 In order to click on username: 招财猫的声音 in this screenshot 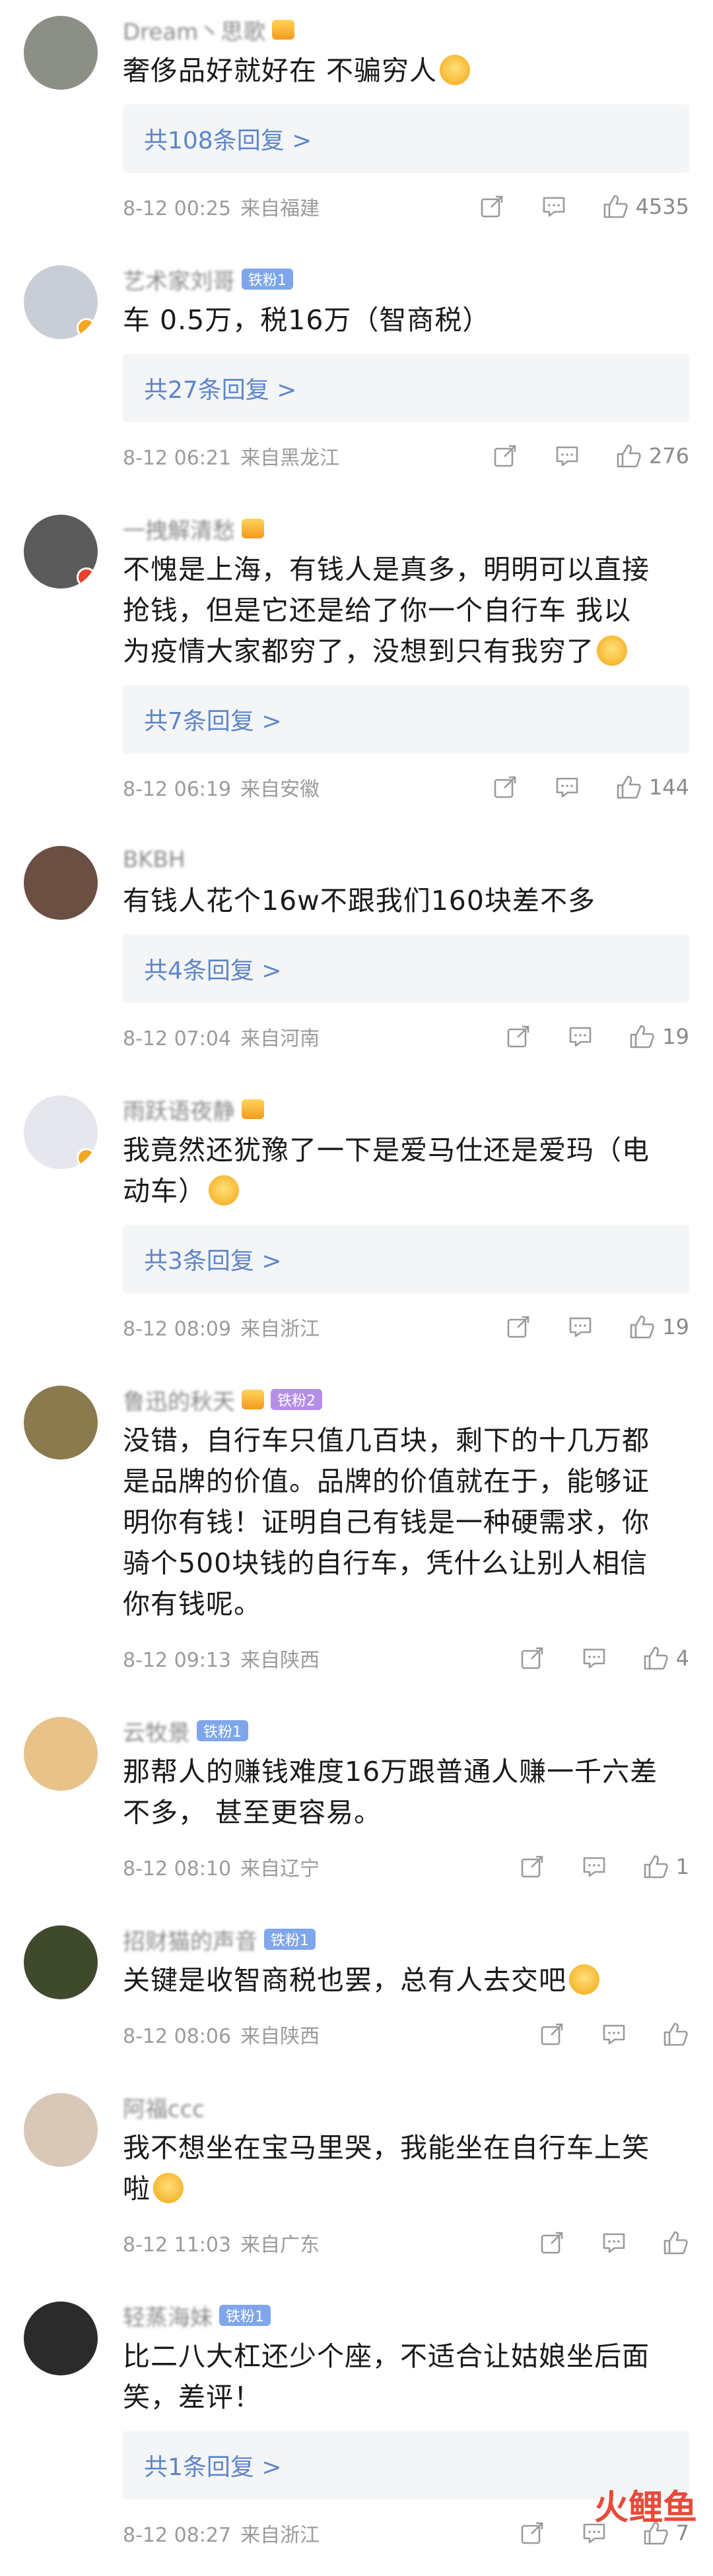, I will do `click(190, 1939)`.